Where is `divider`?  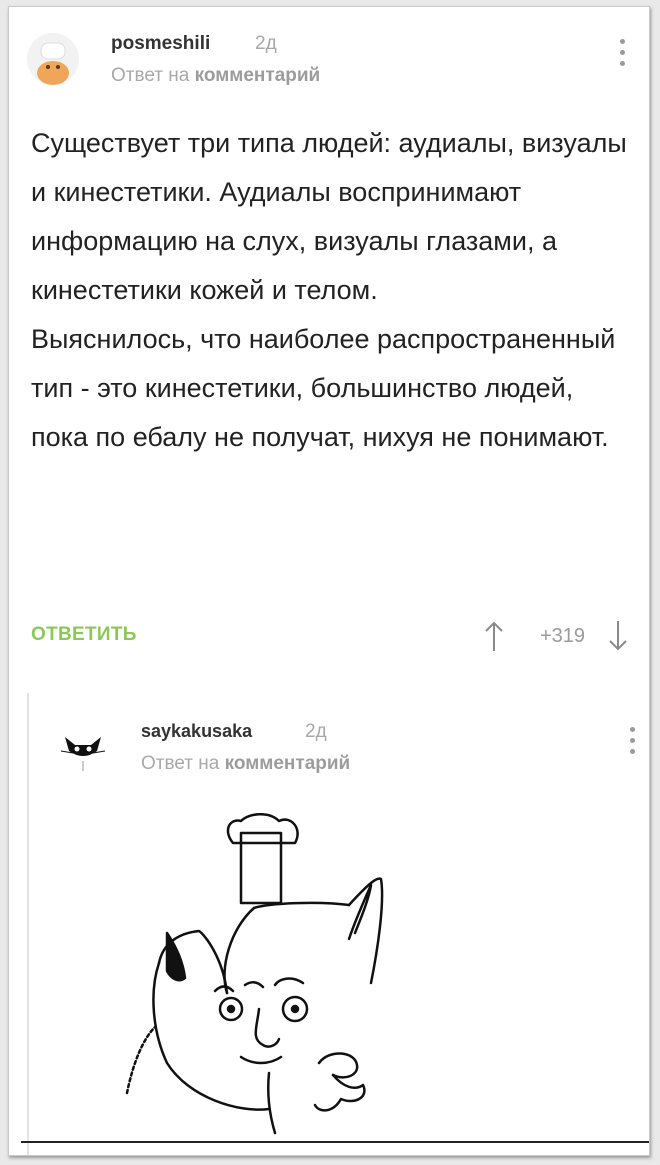
divider is located at coordinates (335, 1142).